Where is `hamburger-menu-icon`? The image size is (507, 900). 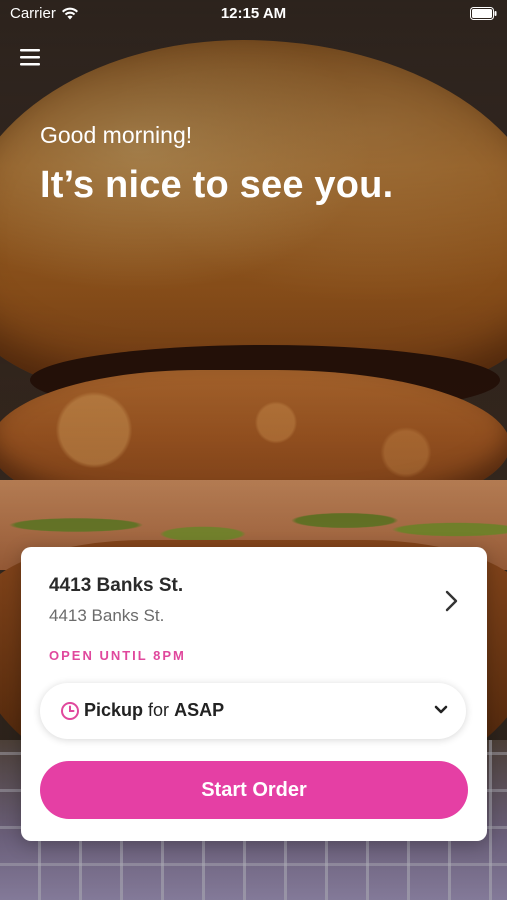 hamburger-menu-icon is located at coordinates (31, 57).